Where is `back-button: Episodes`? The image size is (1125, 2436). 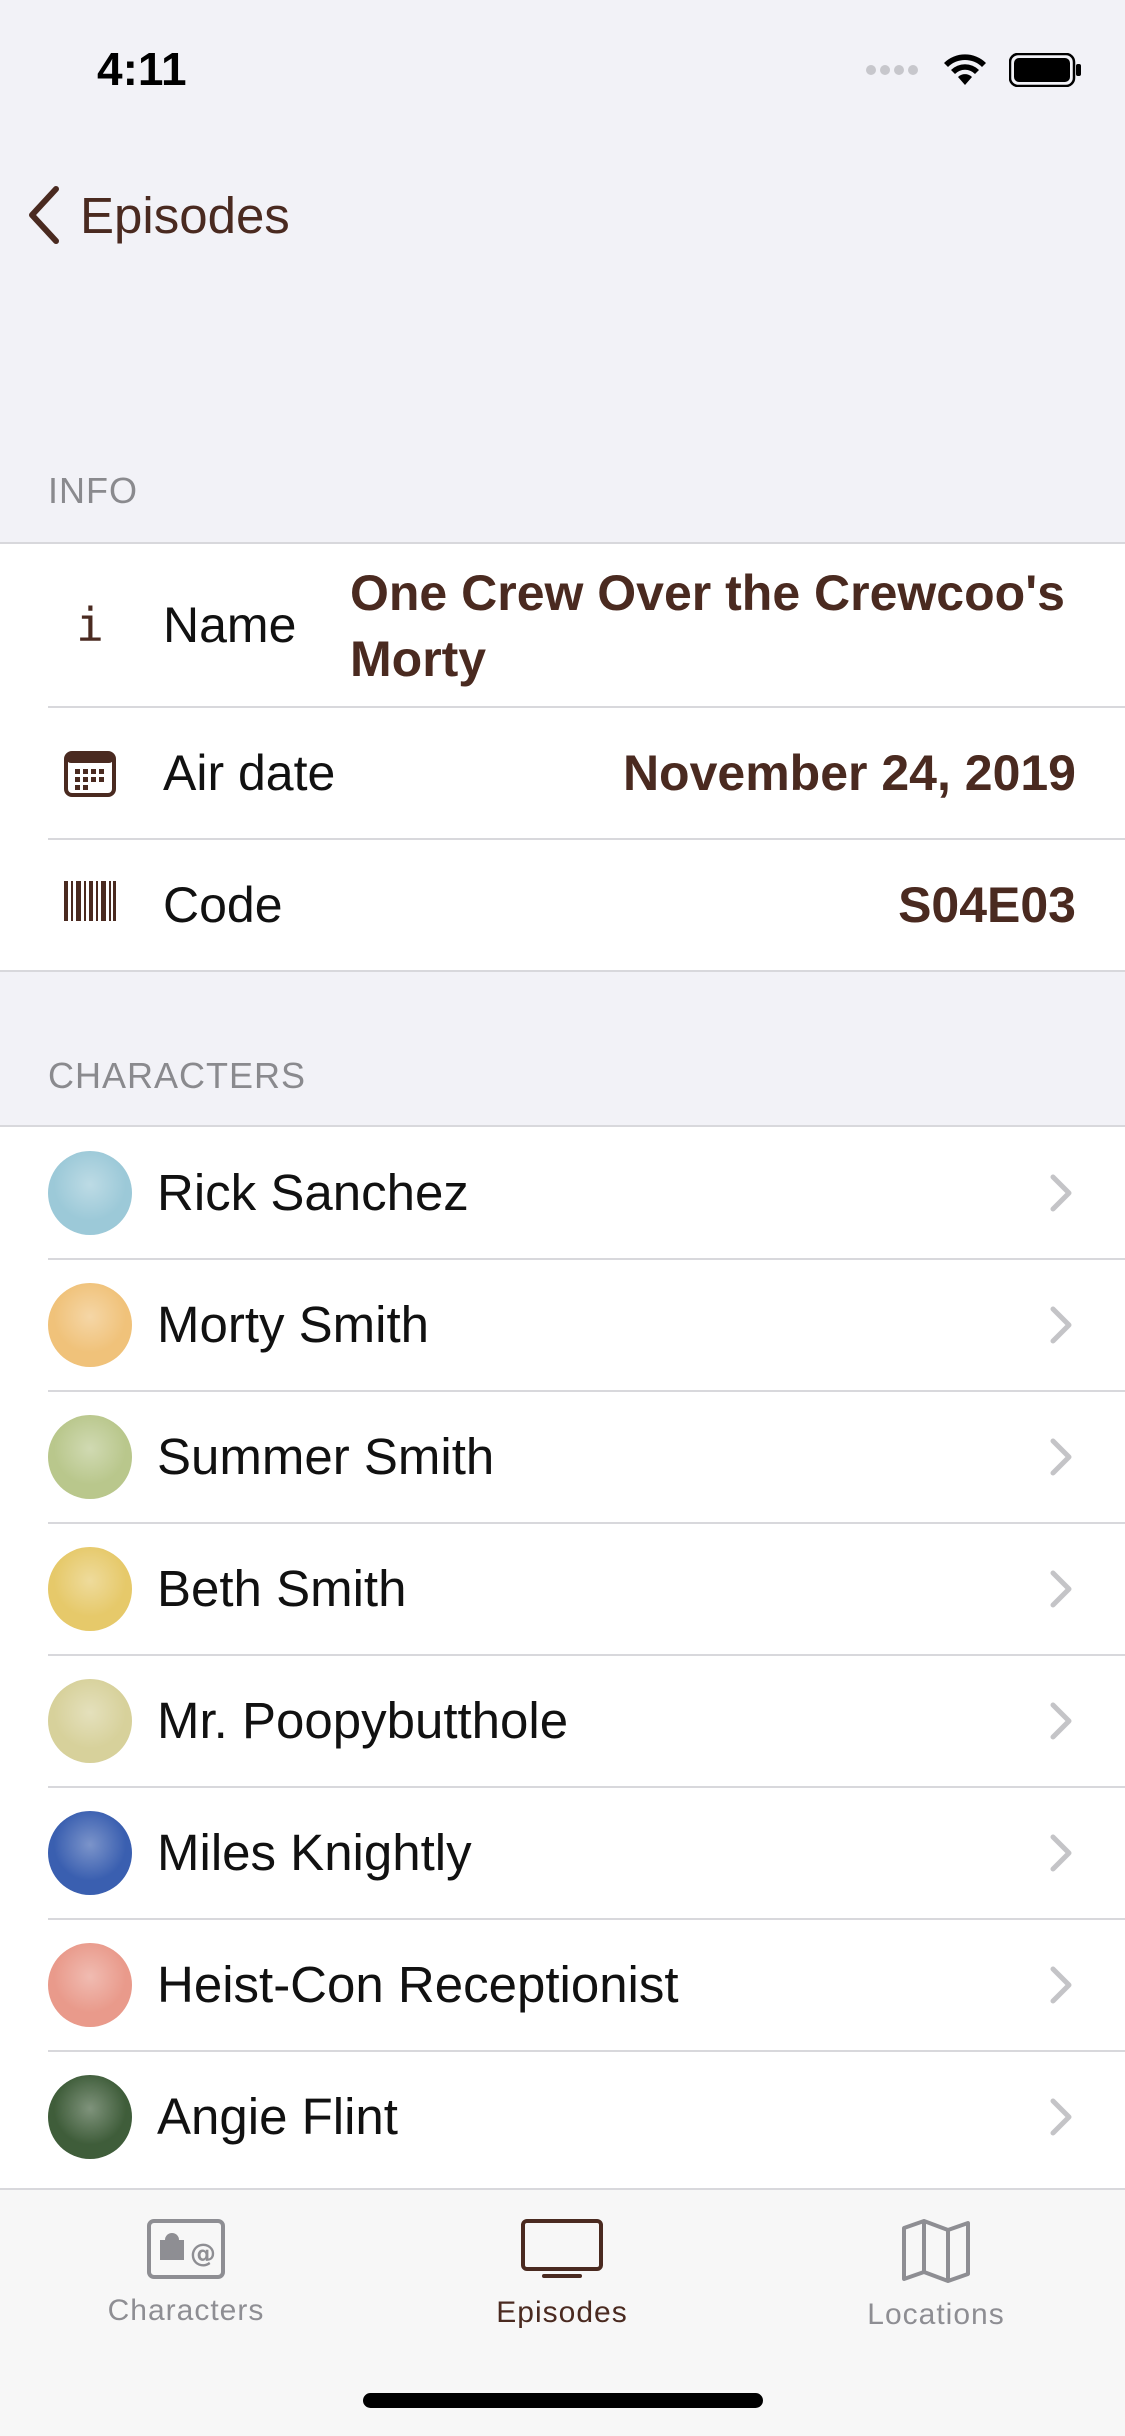 back-button: Episodes is located at coordinates (157, 215).